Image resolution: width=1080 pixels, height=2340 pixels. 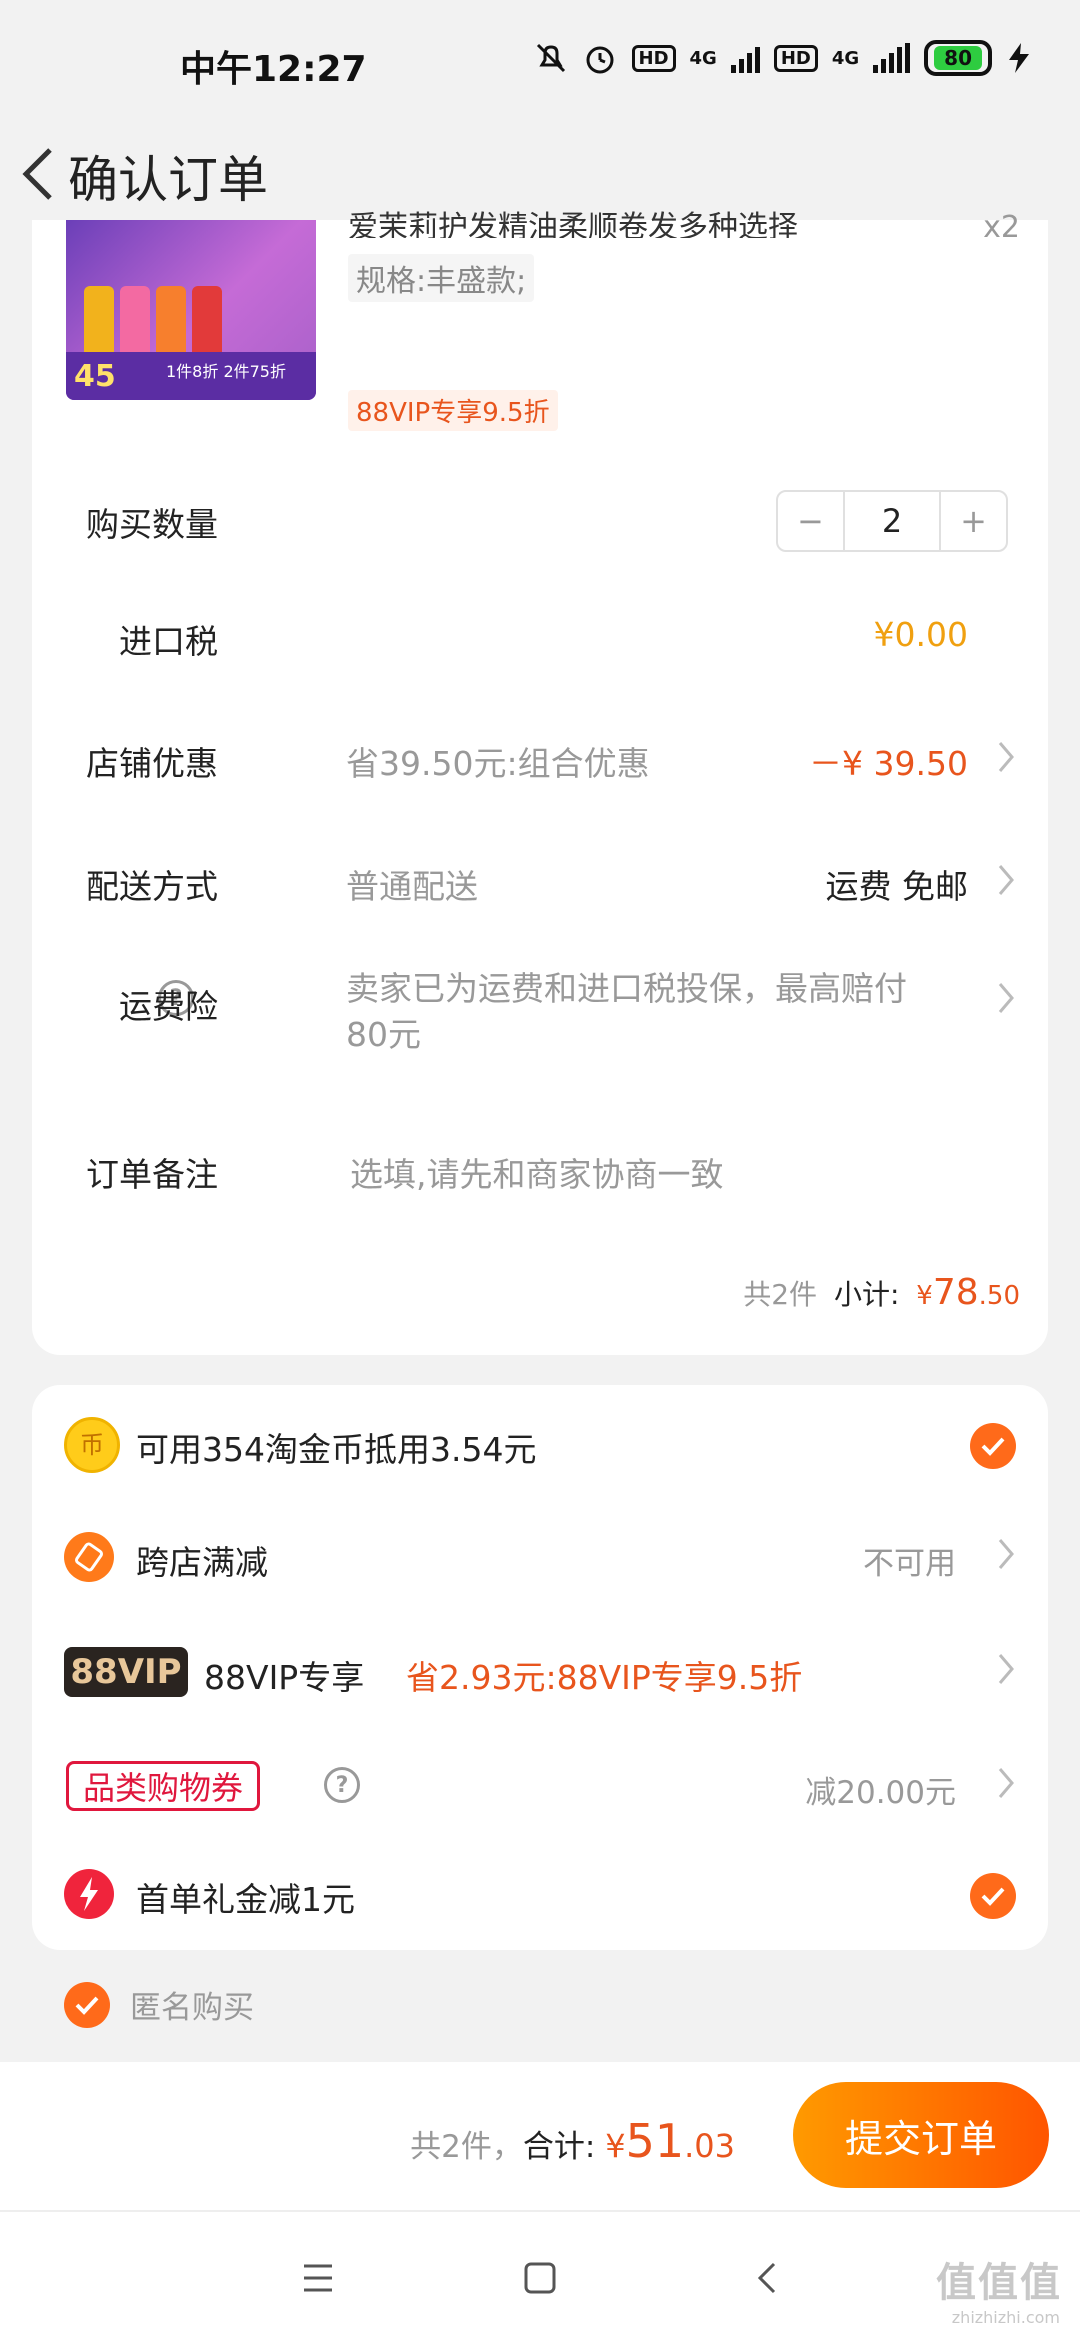 I want to click on subtotal-label: 小计:, so click(x=866, y=1294).